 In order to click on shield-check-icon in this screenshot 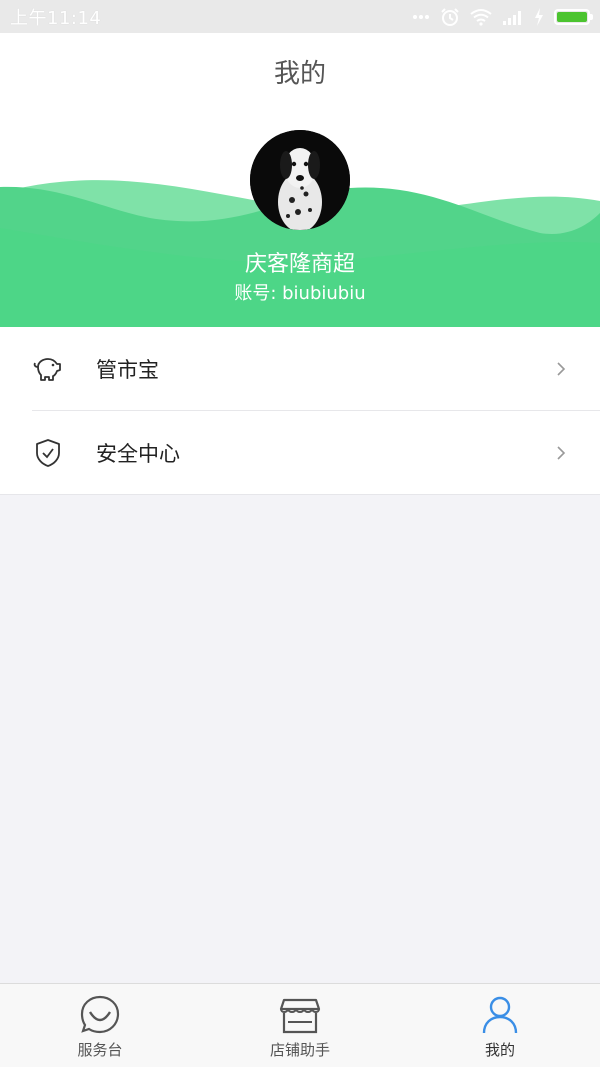, I will do `click(48, 453)`.